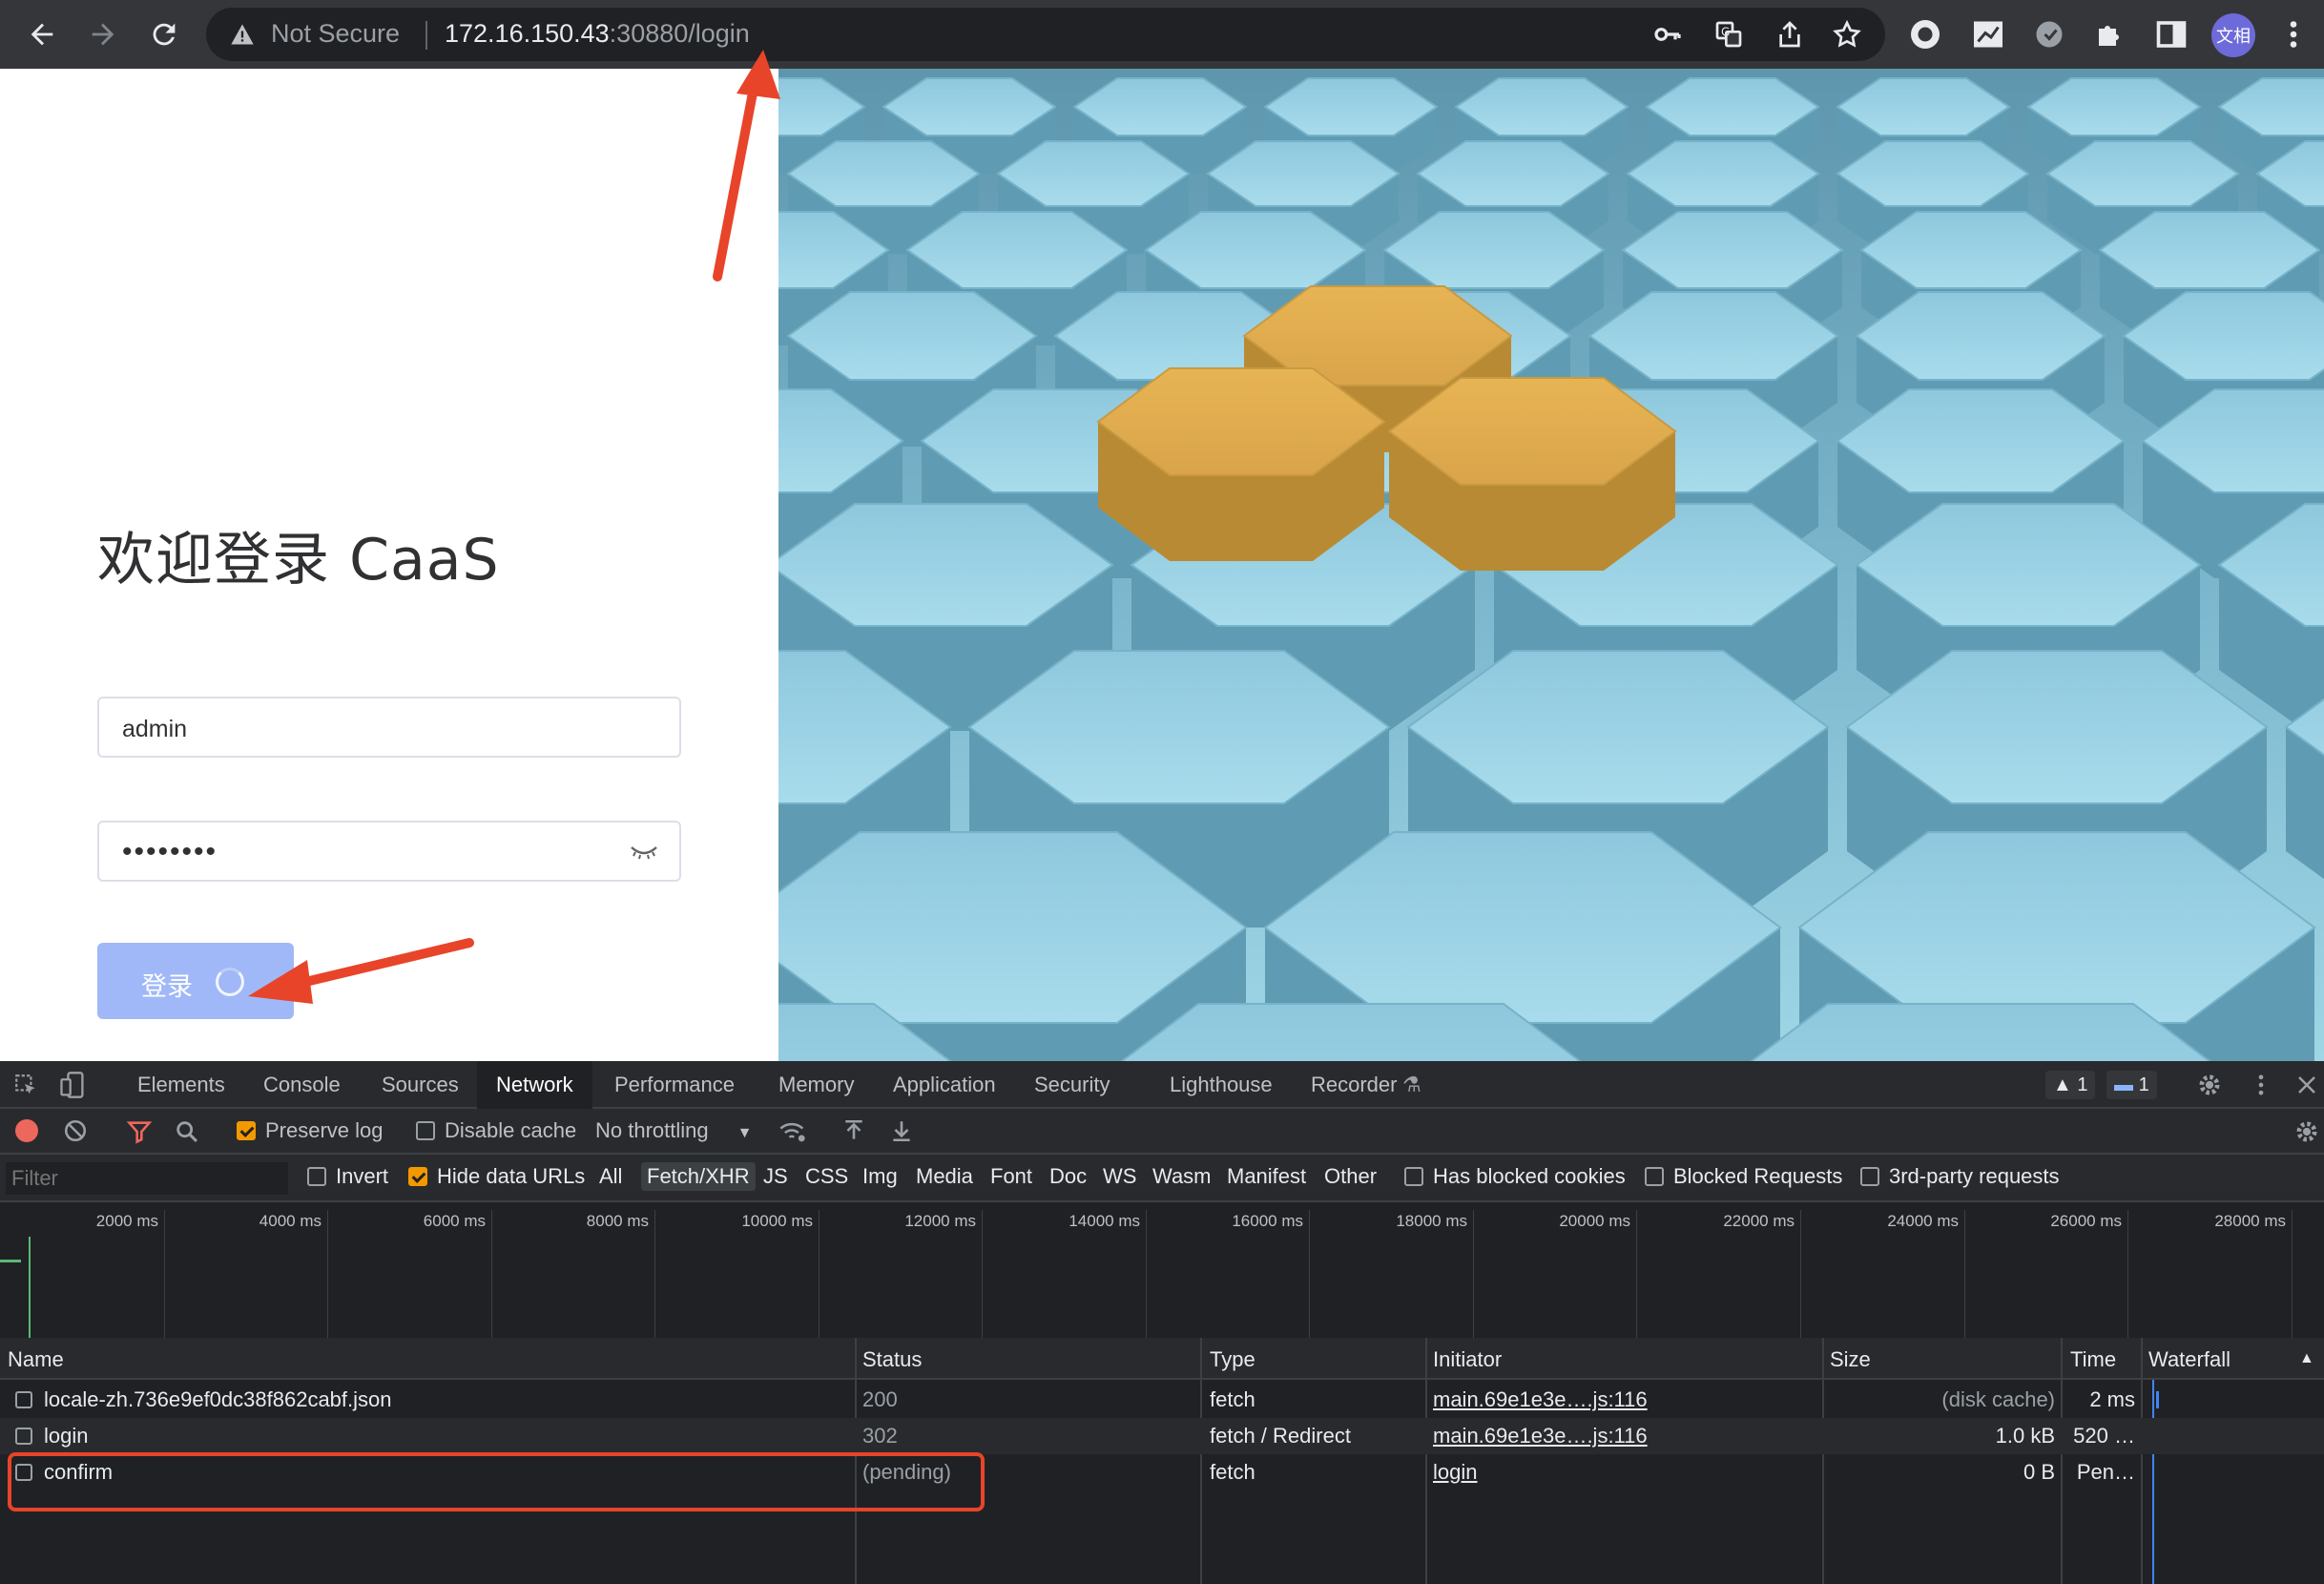 The width and height of the screenshot is (2324, 1584). I want to click on extension-chart-icon, so click(1988, 34).